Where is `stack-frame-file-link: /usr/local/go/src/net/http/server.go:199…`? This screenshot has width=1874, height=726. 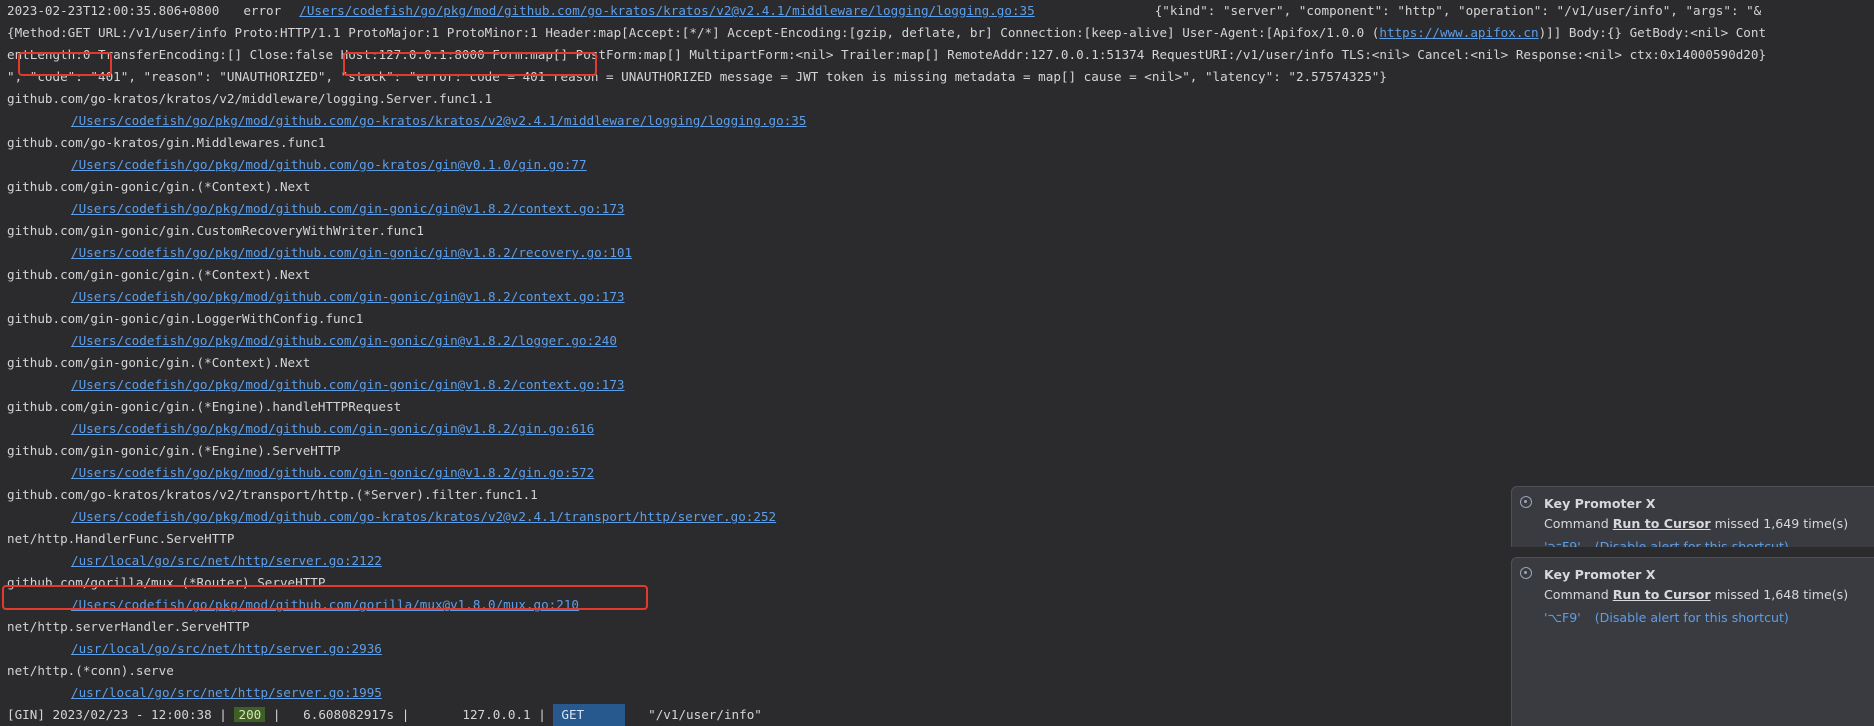
stack-frame-file-link: /usr/local/go/src/net/http/server.go:199… is located at coordinates (226, 692).